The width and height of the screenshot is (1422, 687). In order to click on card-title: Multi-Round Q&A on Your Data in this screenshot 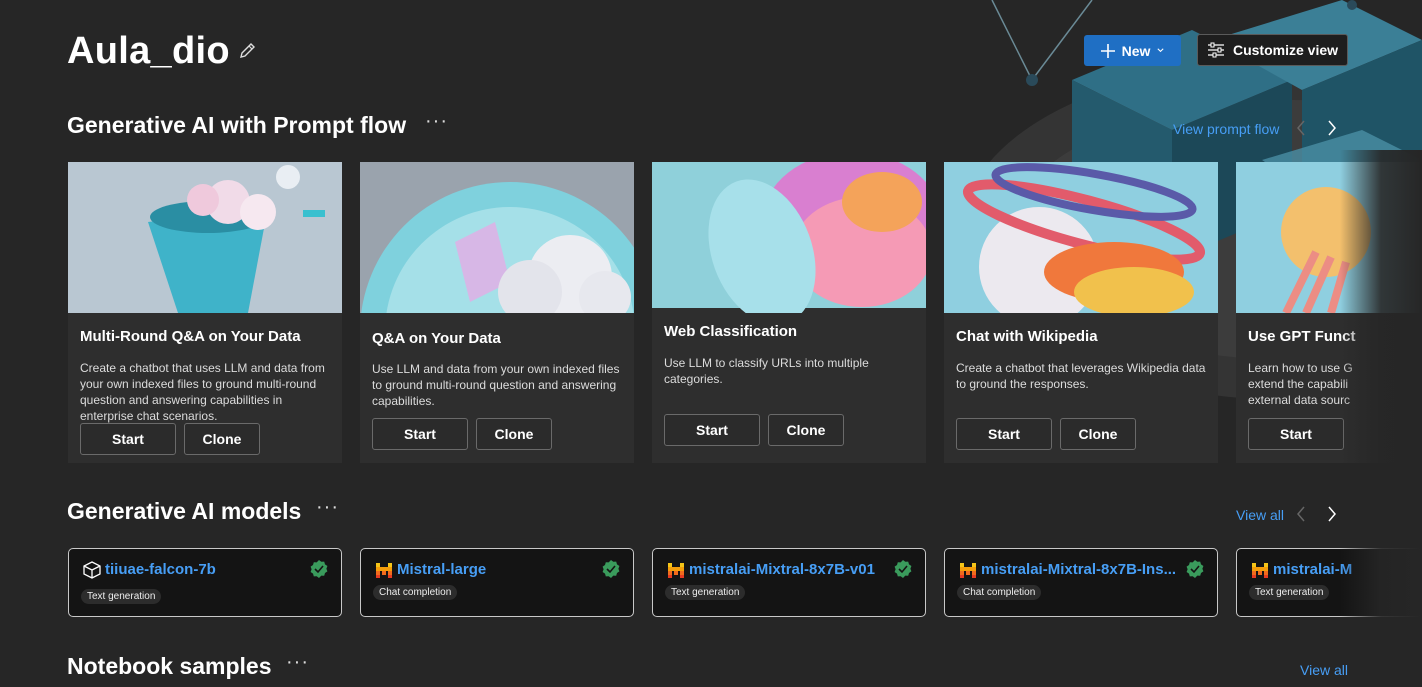, I will do `click(190, 336)`.